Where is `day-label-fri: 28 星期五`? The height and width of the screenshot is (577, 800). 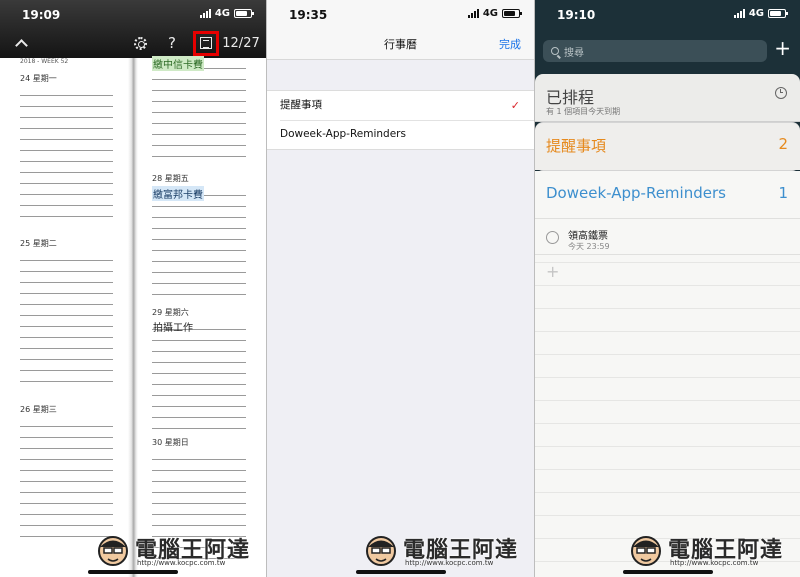
day-label-fri: 28 星期五 is located at coordinates (170, 178).